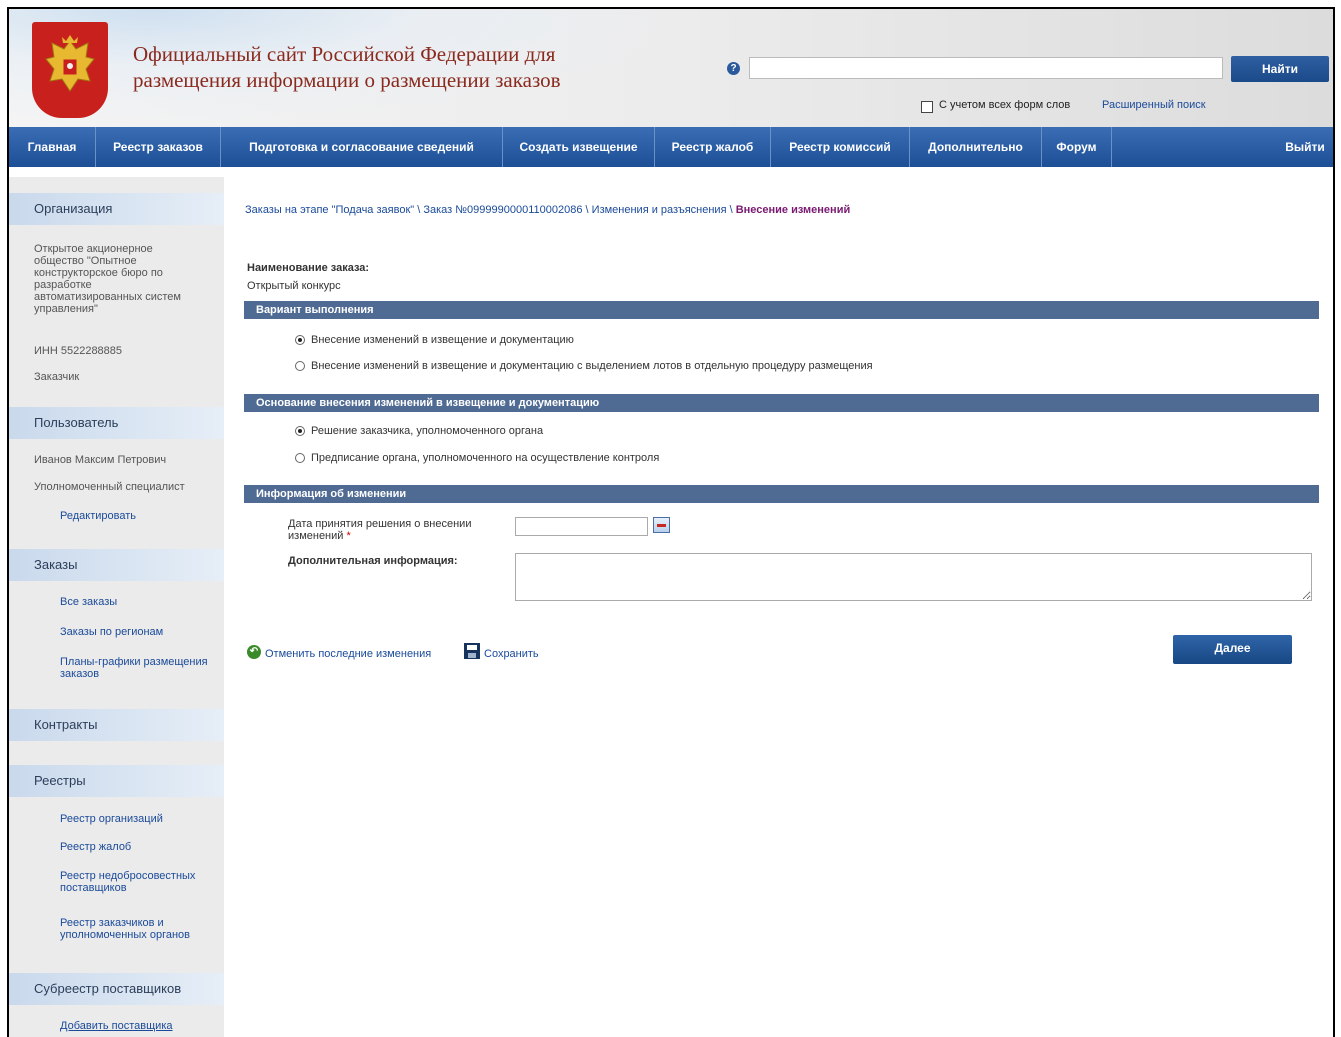 This screenshot has width=1341, height=1037. What do you see at coordinates (140, 516) in the screenshot?
I see `edit-user-link: Редактировать` at bounding box center [140, 516].